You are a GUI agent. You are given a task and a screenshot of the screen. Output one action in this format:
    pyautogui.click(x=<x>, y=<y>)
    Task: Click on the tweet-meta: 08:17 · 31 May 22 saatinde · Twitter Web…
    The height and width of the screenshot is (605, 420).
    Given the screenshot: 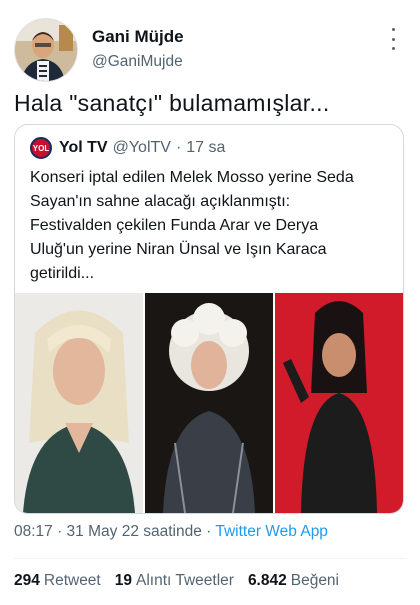 What is the action you would take?
    pyautogui.click(x=171, y=532)
    